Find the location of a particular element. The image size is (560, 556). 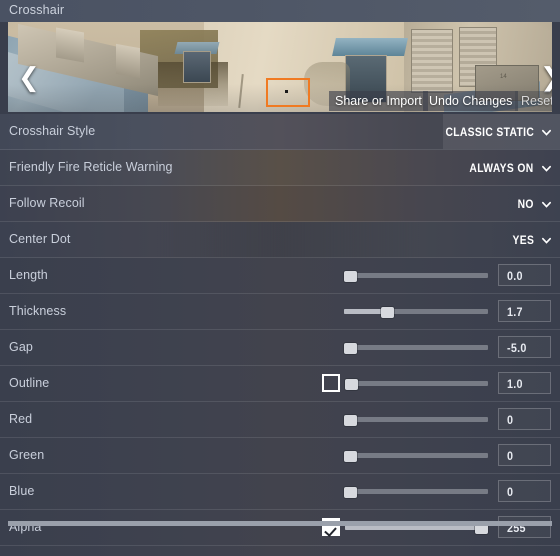

setting-row-red: Red 0 is located at coordinates (280, 420).